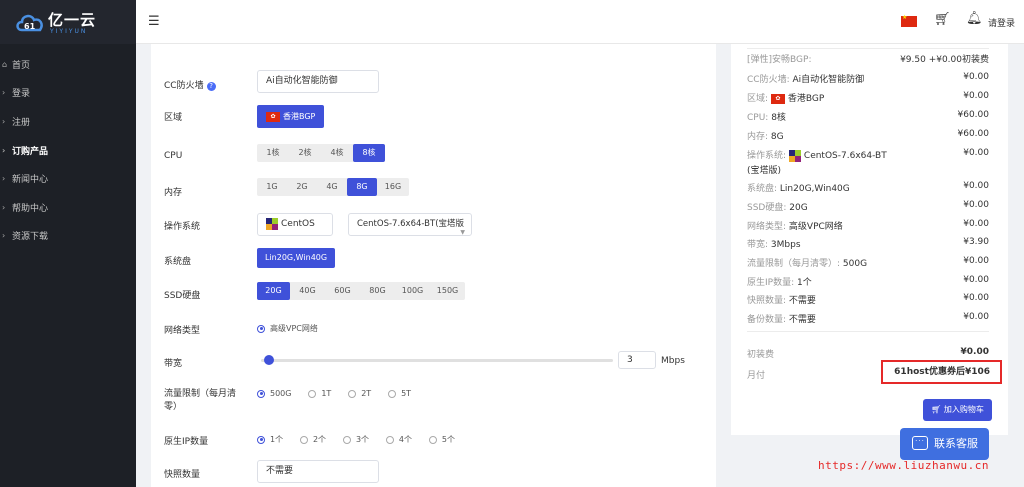 The height and width of the screenshot is (487, 1024). What do you see at coordinates (72, 20) in the screenshot?
I see `logo-text: 亿一云` at bounding box center [72, 20].